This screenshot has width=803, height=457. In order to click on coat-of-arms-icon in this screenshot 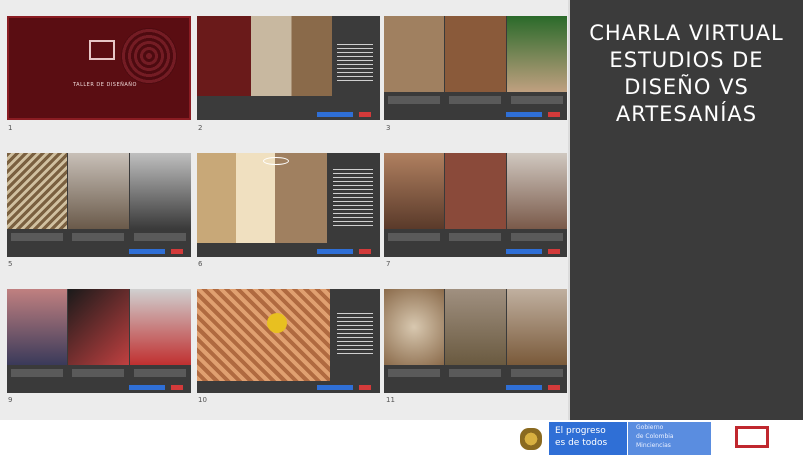, I will do `click(531, 439)`.